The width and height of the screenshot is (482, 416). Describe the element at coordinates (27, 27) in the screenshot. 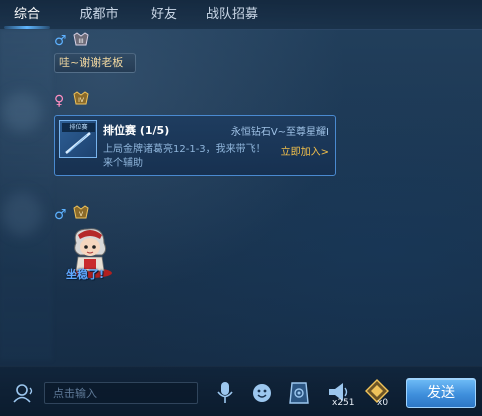

I see `active-tab-indicator` at that location.